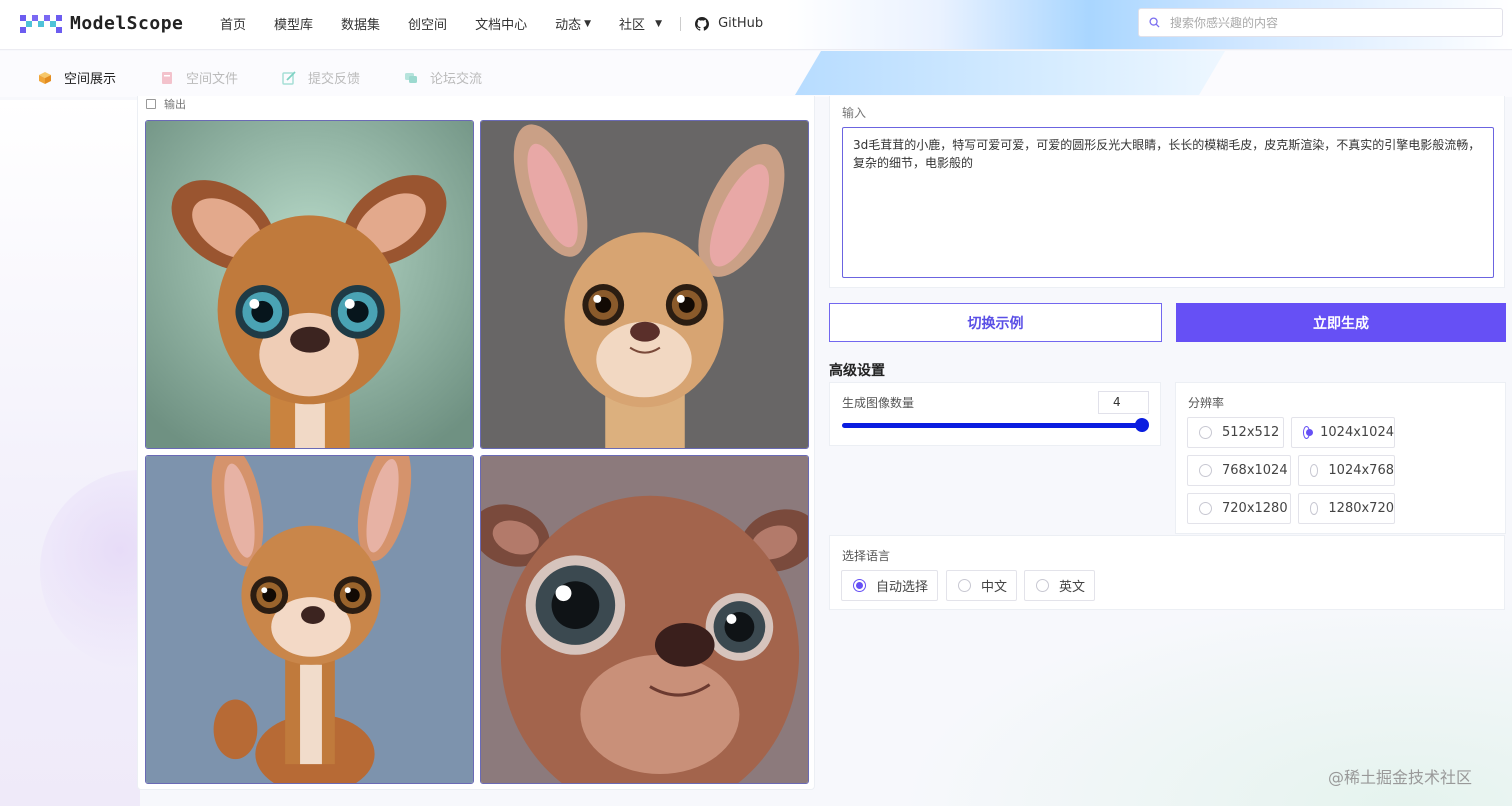 Image resolution: width=1512 pixels, height=806 pixels. I want to click on nav-label: 首页, so click(233, 25).